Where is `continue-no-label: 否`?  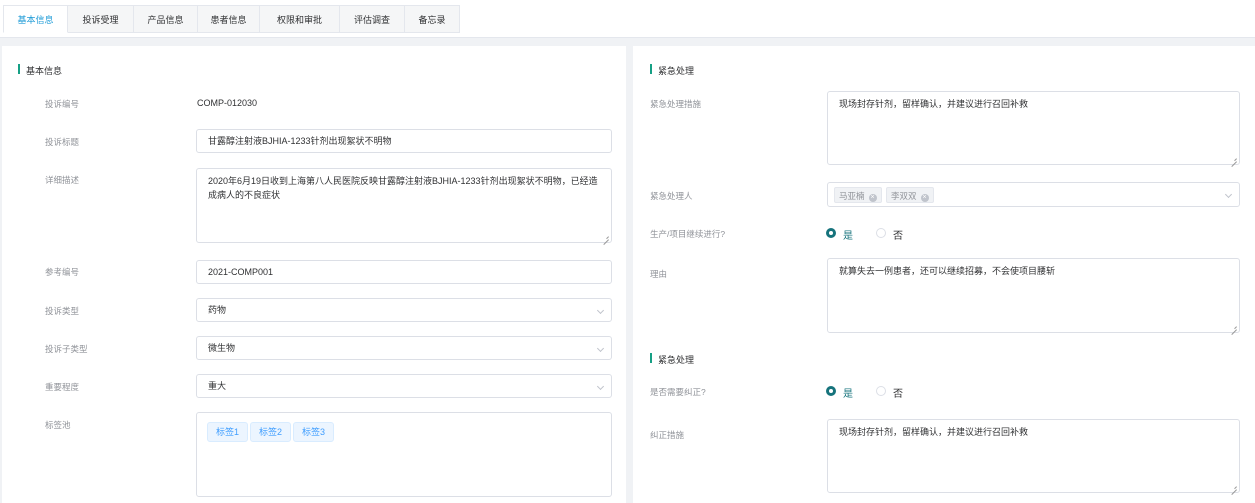 continue-no-label: 否 is located at coordinates (898, 234).